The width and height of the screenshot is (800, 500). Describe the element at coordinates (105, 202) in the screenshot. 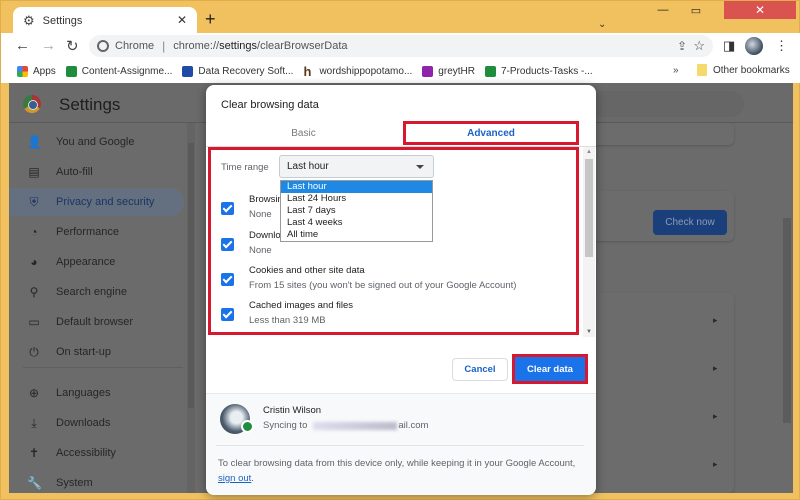

I see `sidebar-item-label: Privacy and security` at that location.